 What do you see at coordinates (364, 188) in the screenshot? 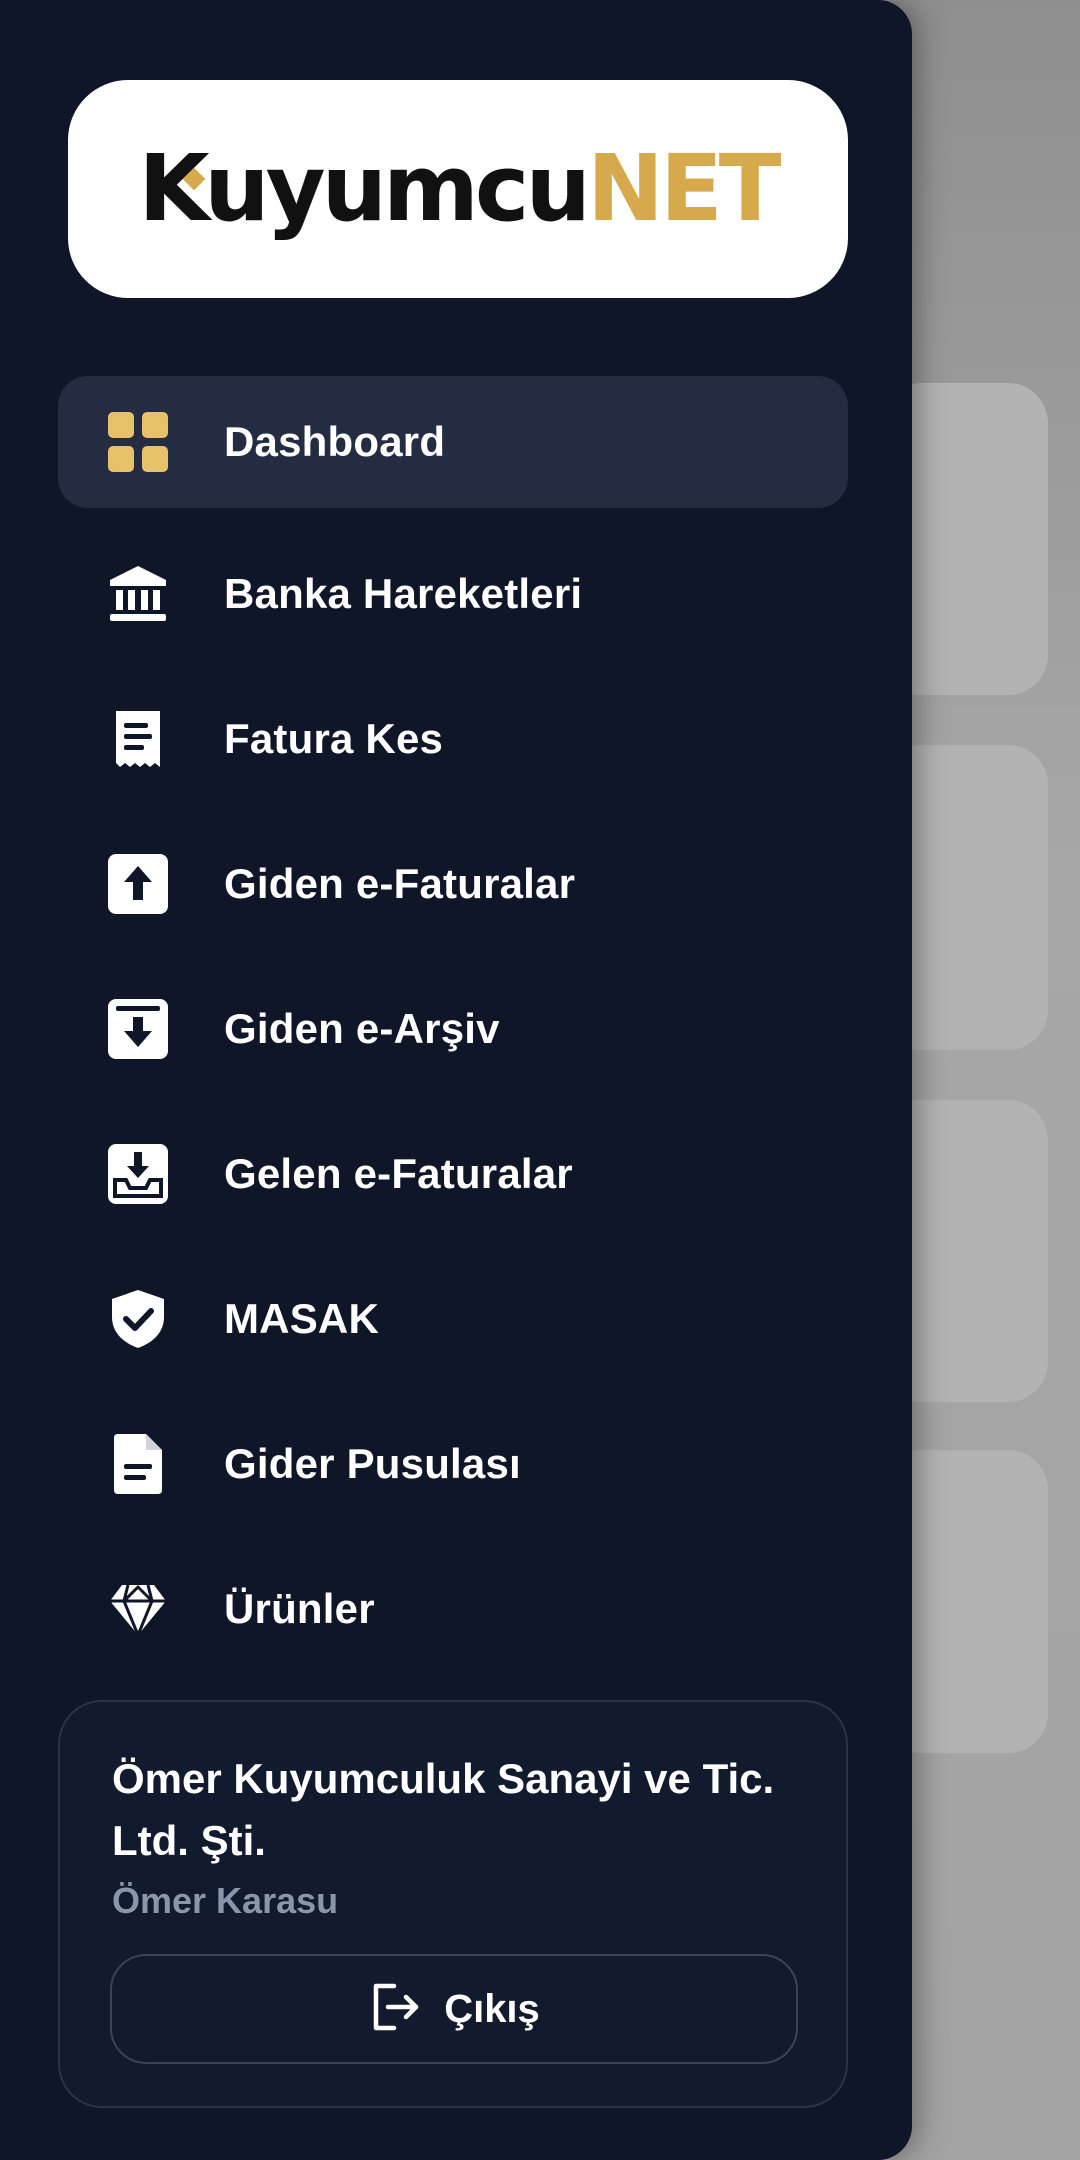
I see `logo-part-kuyumcu: Kuyumcu` at bounding box center [364, 188].